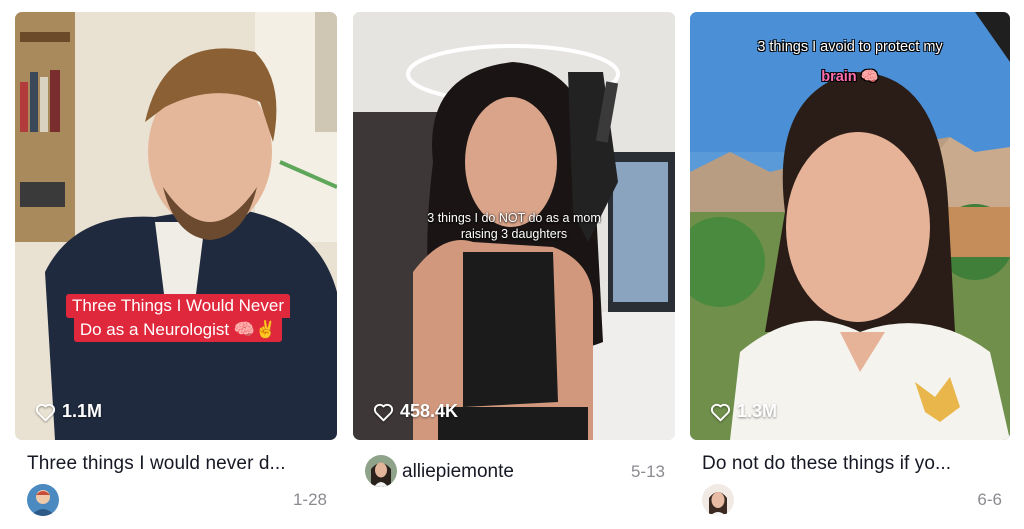 Image resolution: width=1024 pixels, height=529 pixels. What do you see at coordinates (850, 47) in the screenshot?
I see `caption-line-1: 3 things I avoid to protect my` at bounding box center [850, 47].